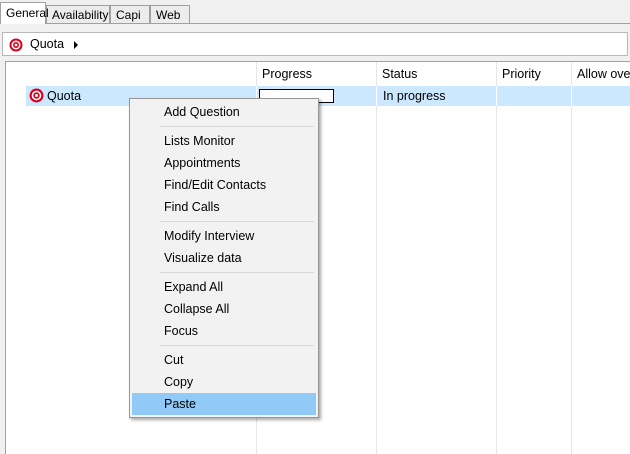 This screenshot has height=454, width=630. I want to click on menu-item-find-calls: Find Calls, so click(224, 207).